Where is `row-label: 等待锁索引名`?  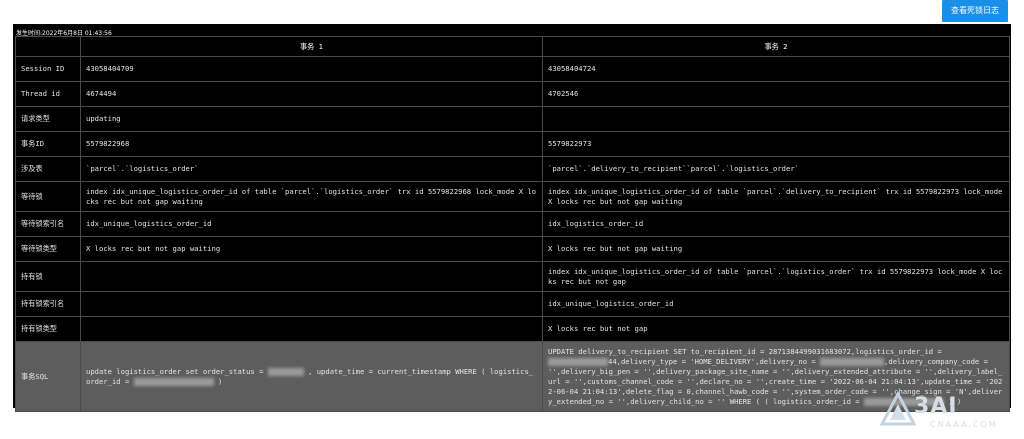 row-label: 等待锁索引名 is located at coordinates (48, 224).